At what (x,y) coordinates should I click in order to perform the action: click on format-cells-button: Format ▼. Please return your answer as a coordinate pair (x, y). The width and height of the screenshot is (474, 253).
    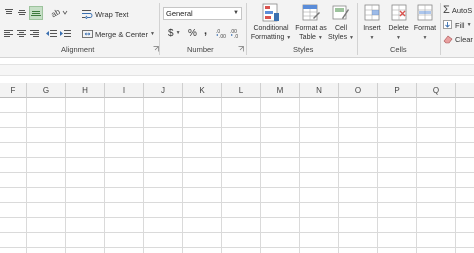
    Looking at the image, I should click on (425, 23).